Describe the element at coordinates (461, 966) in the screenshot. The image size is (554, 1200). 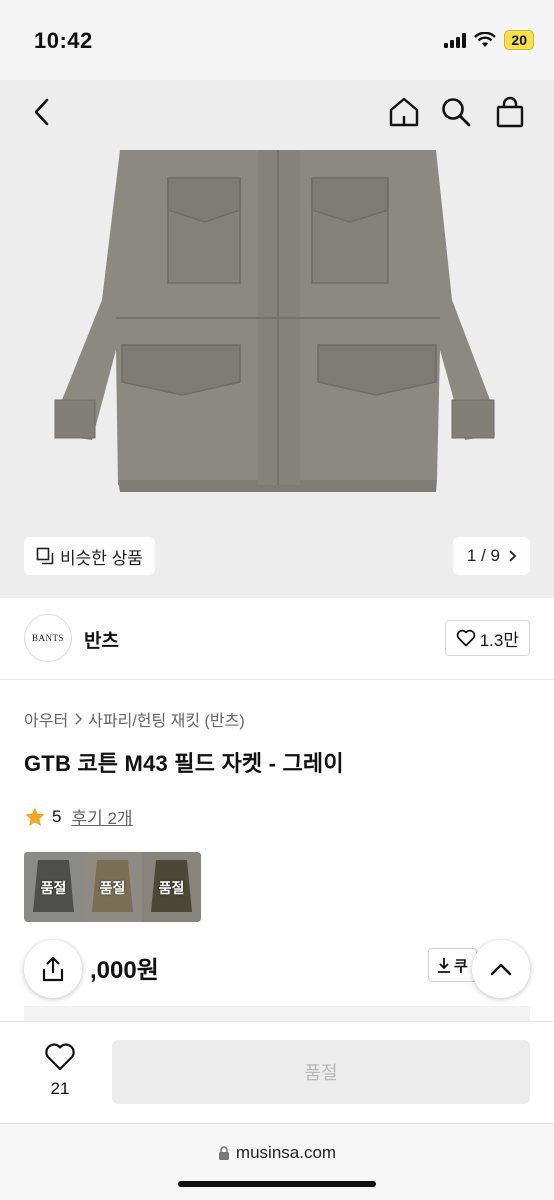
I see `coupon-label: 쿠` at that location.